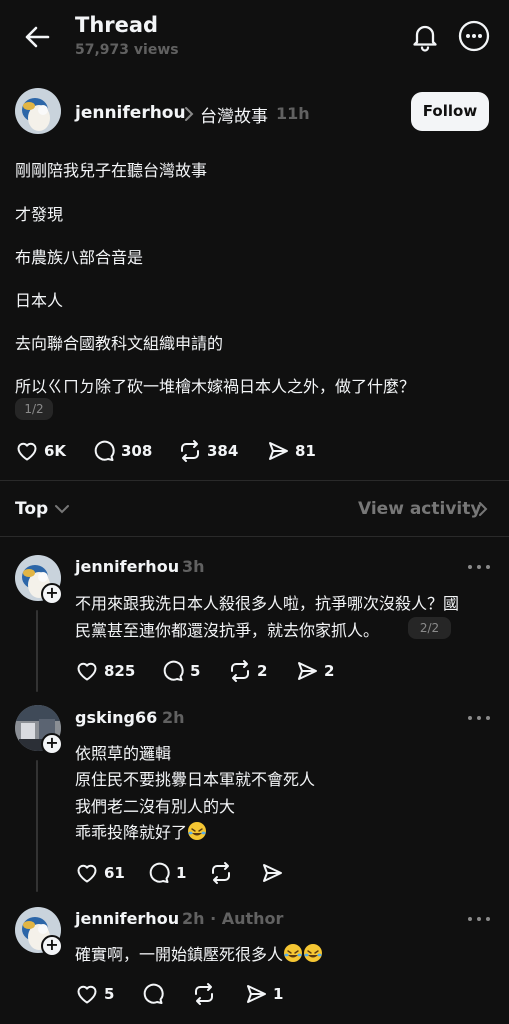 This screenshot has height=1024, width=509. I want to click on repost-button: 384, so click(208, 451).